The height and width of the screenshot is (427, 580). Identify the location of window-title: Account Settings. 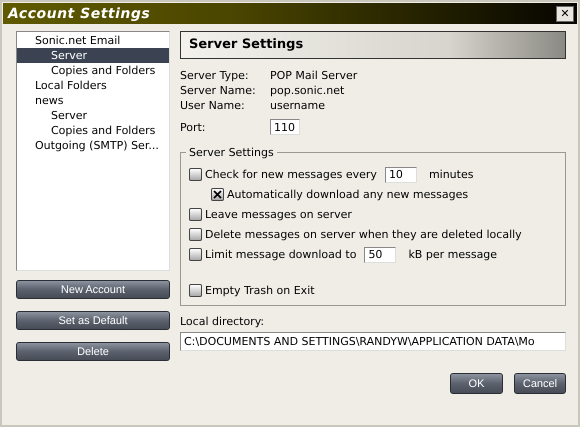
(79, 14).